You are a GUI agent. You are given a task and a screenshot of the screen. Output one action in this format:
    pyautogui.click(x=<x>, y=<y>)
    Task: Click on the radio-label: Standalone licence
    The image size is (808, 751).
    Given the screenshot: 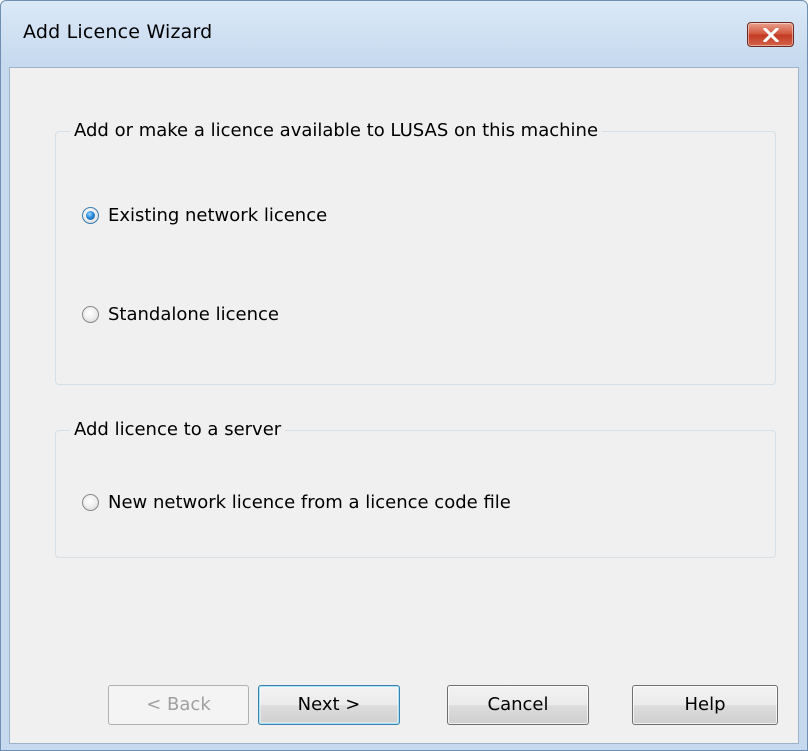 What is the action you would take?
    pyautogui.click(x=193, y=314)
    